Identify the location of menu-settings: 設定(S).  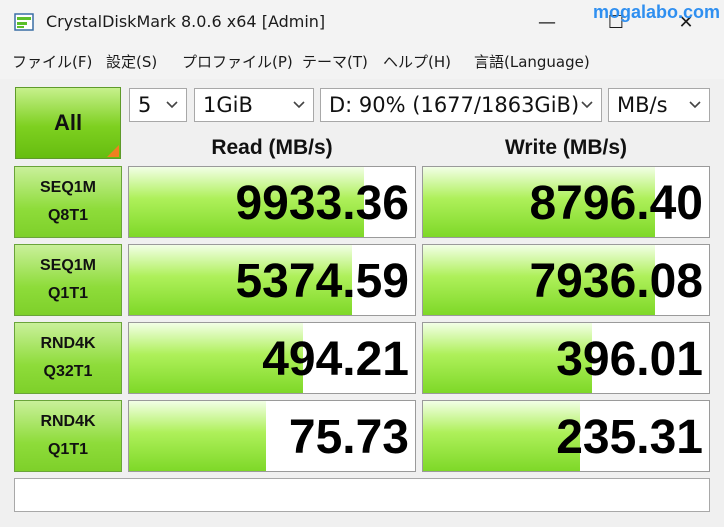
(131, 61).